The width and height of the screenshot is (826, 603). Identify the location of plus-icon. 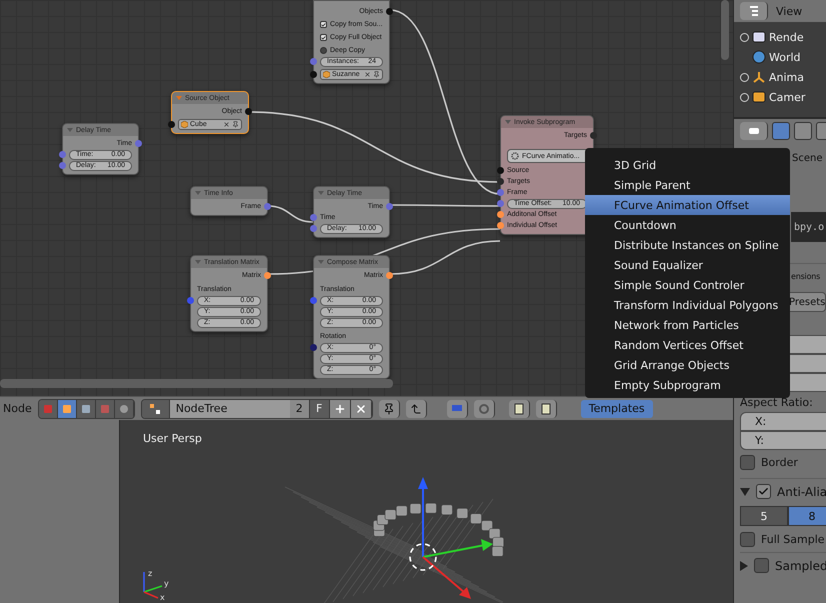
(340, 408).